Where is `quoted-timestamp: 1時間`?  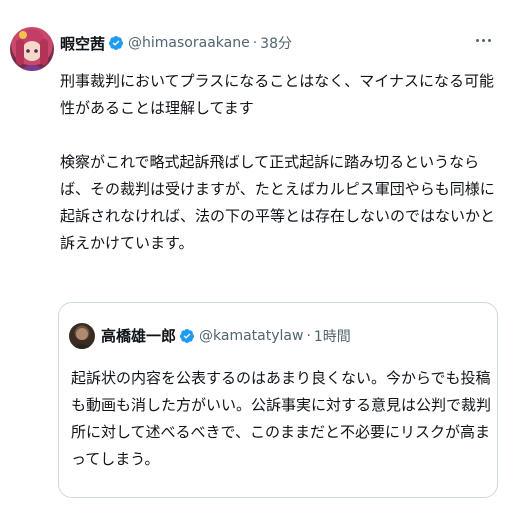 quoted-timestamp: 1時間 is located at coordinates (332, 336).